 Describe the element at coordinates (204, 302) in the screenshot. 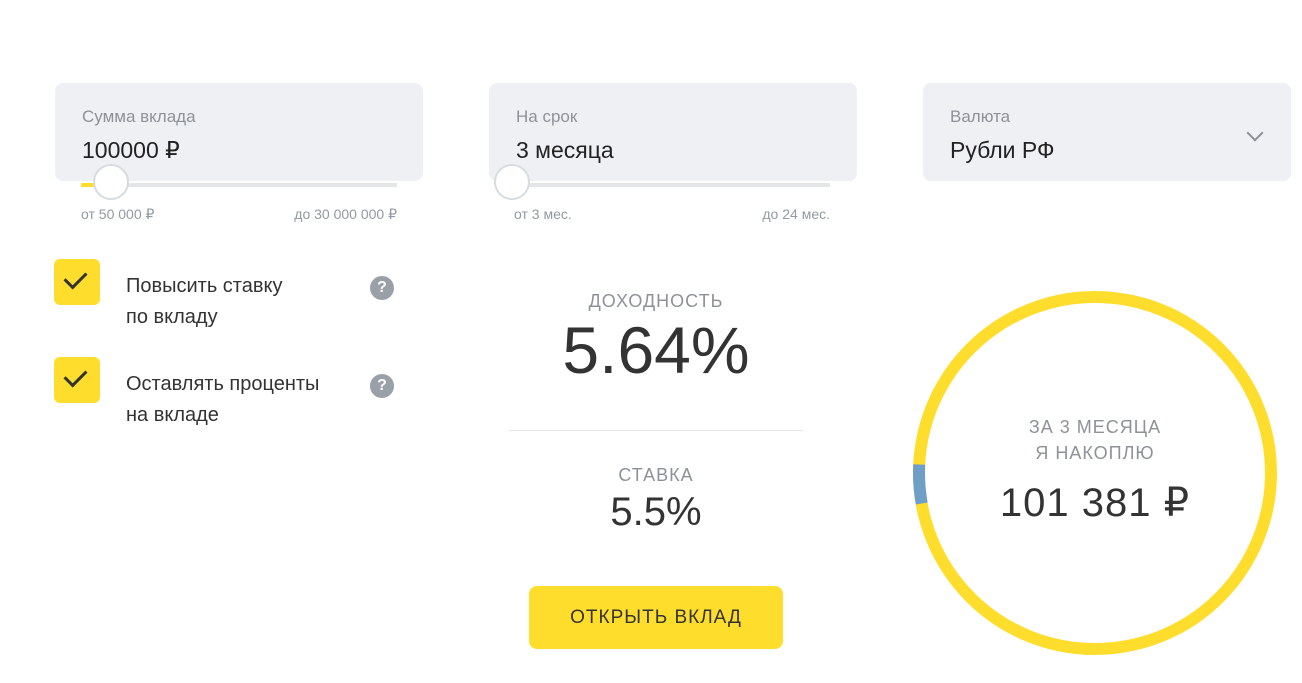

I see `raise-rate-label: Повысить ставку по вкладу` at that location.